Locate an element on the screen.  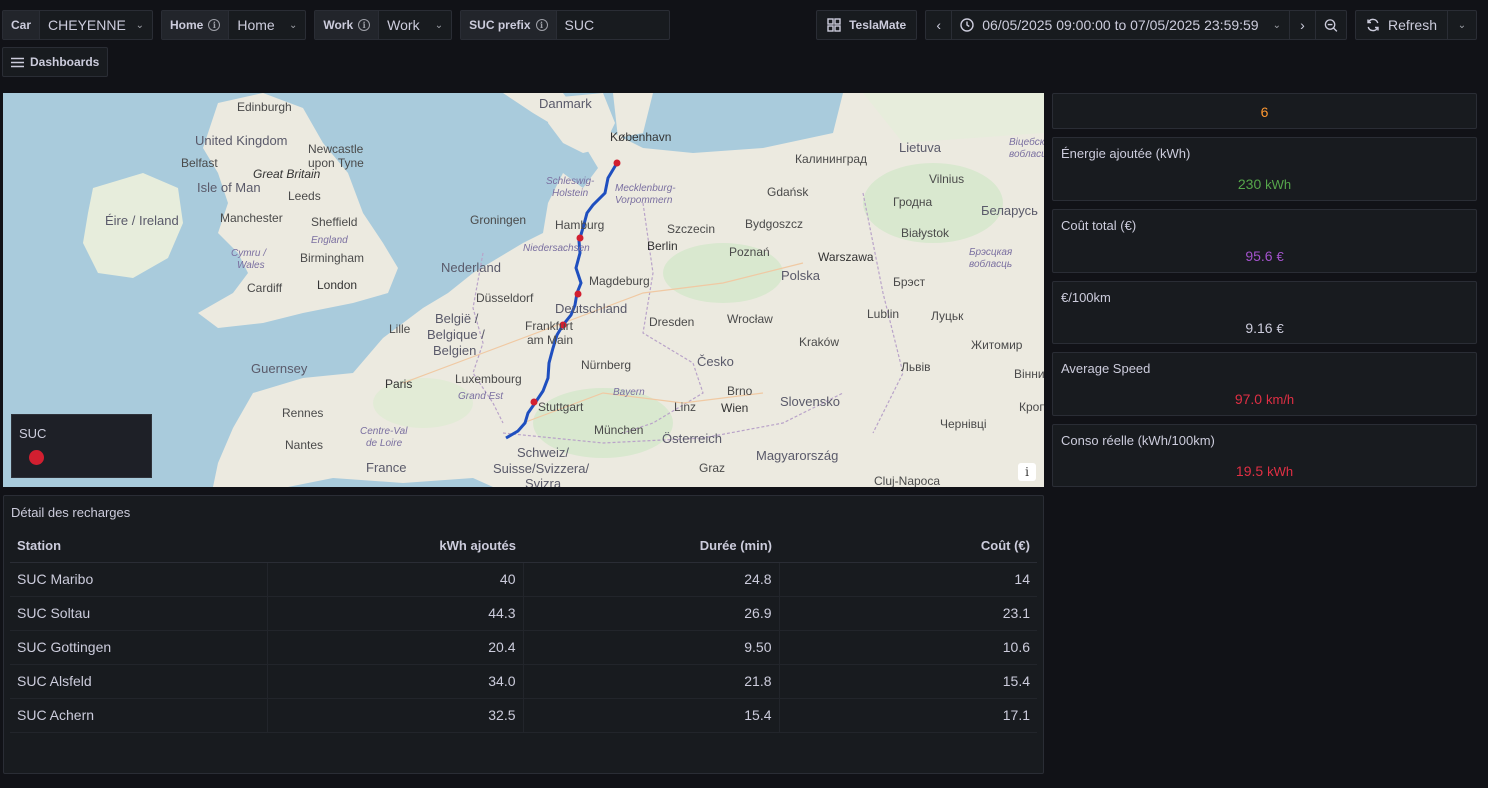
variable-work: Work i Work ⌄ is located at coordinates (383, 25).